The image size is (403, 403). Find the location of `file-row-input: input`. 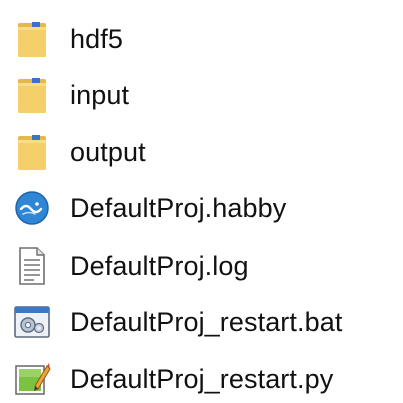

file-row-input: input is located at coordinates (204, 95).